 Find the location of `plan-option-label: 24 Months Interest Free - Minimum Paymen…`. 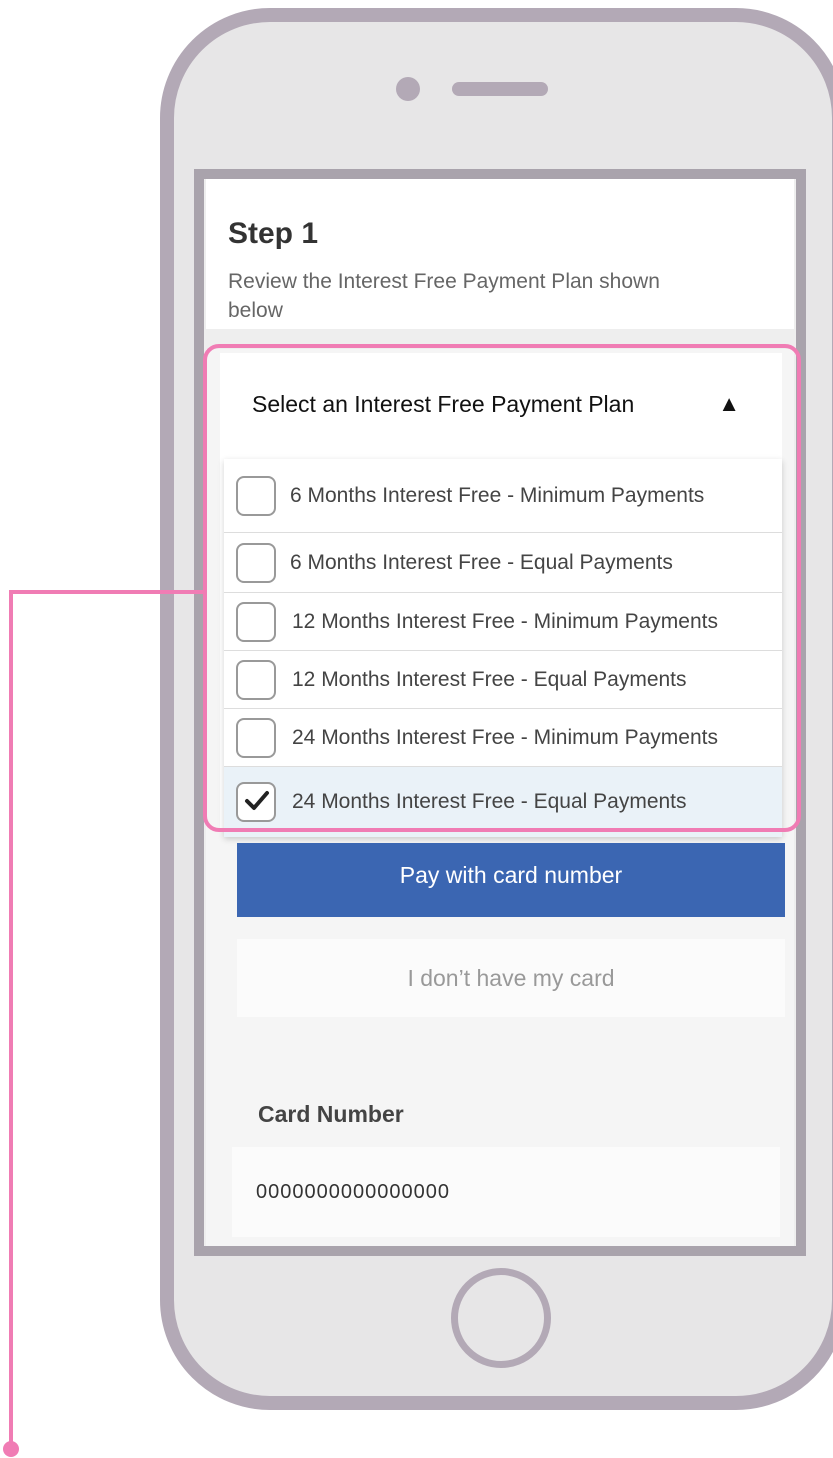

plan-option-label: 24 Months Interest Free - Minimum Paymen… is located at coordinates (505, 737).